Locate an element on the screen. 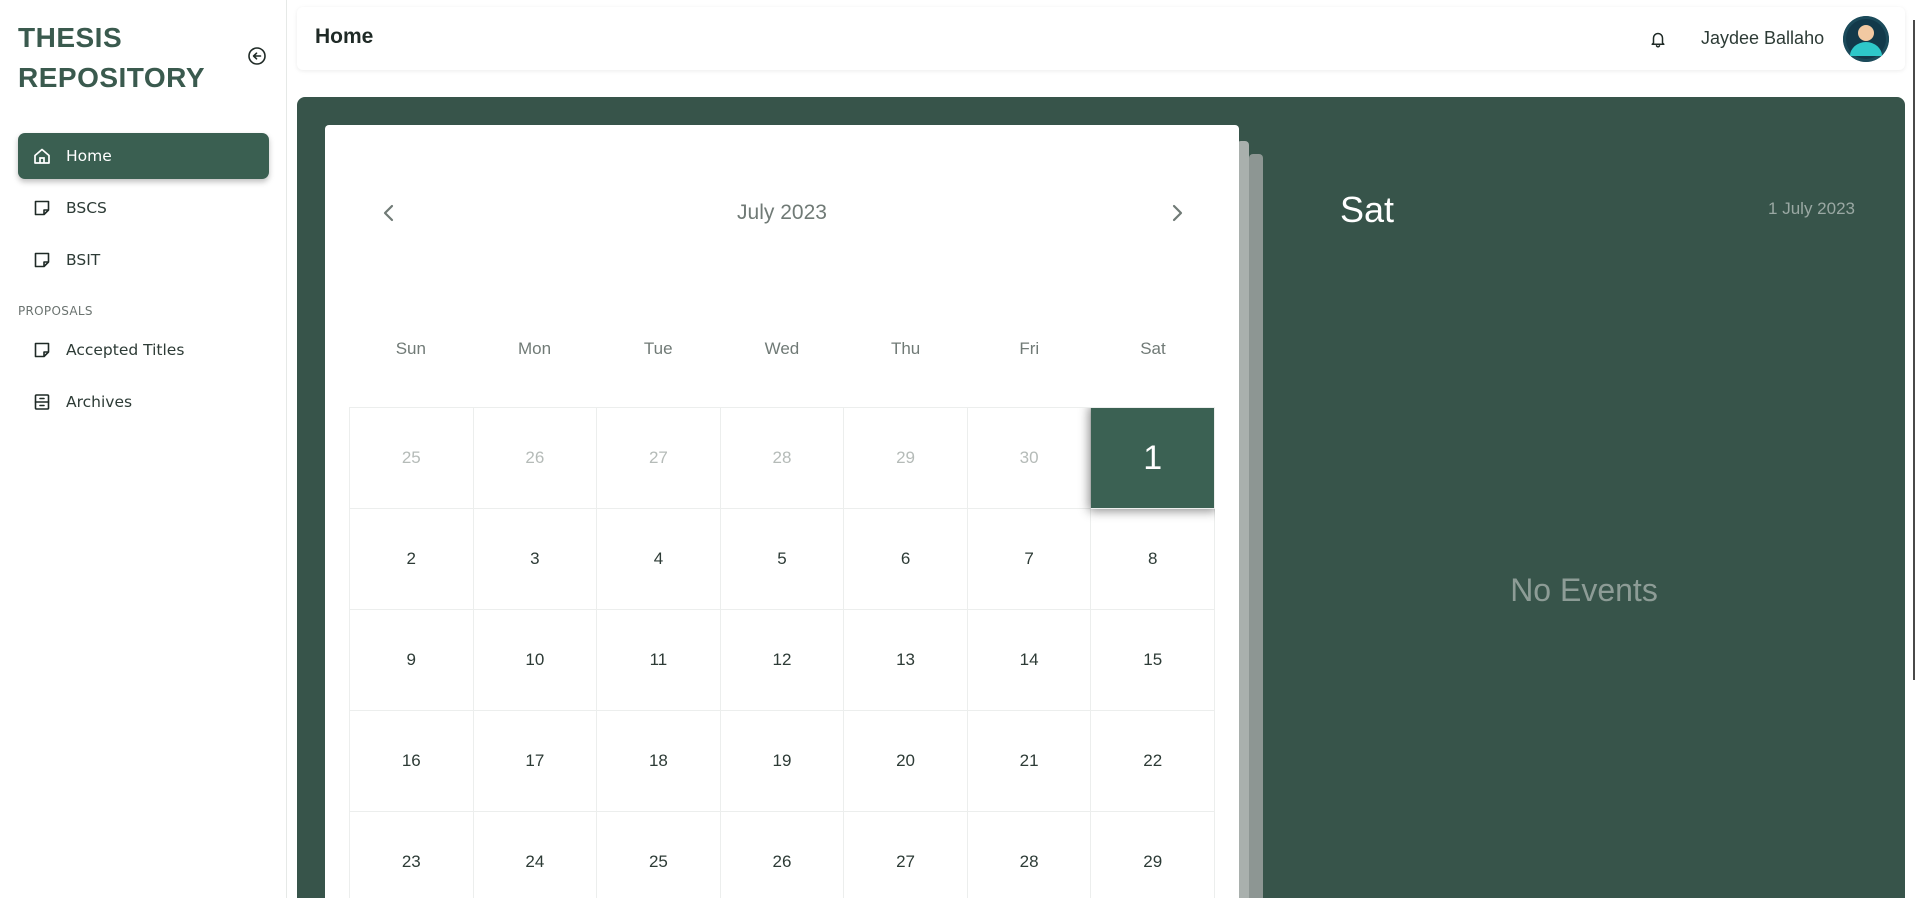  avatar is located at coordinates (1866, 39).